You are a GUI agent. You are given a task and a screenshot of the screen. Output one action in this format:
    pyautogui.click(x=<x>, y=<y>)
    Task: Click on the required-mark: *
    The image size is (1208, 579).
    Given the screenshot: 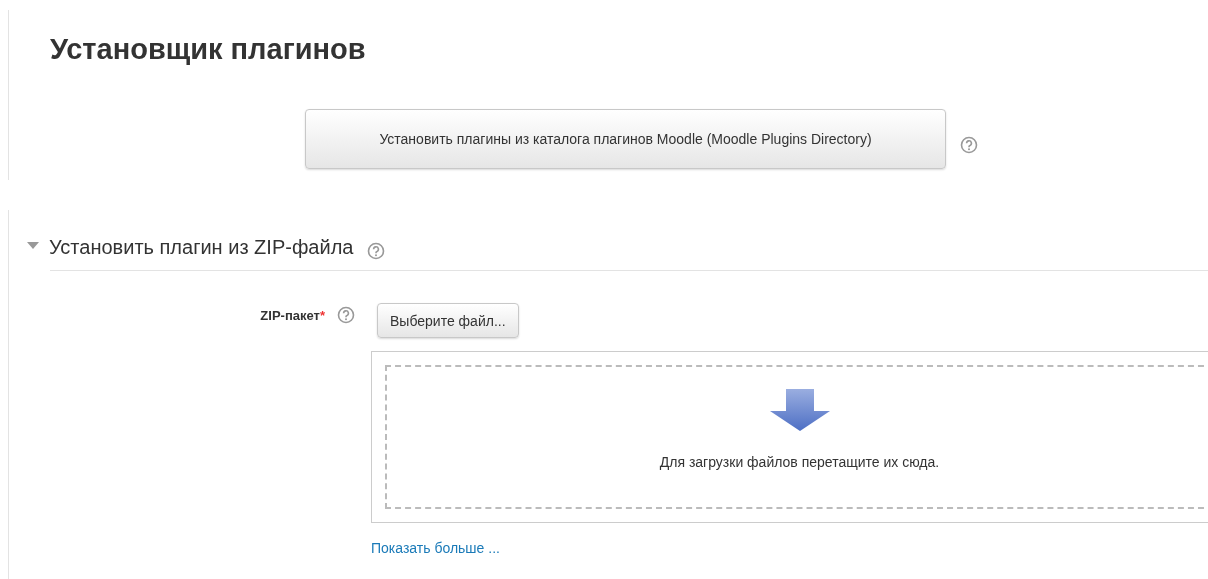 What is the action you would take?
    pyautogui.click(x=322, y=315)
    